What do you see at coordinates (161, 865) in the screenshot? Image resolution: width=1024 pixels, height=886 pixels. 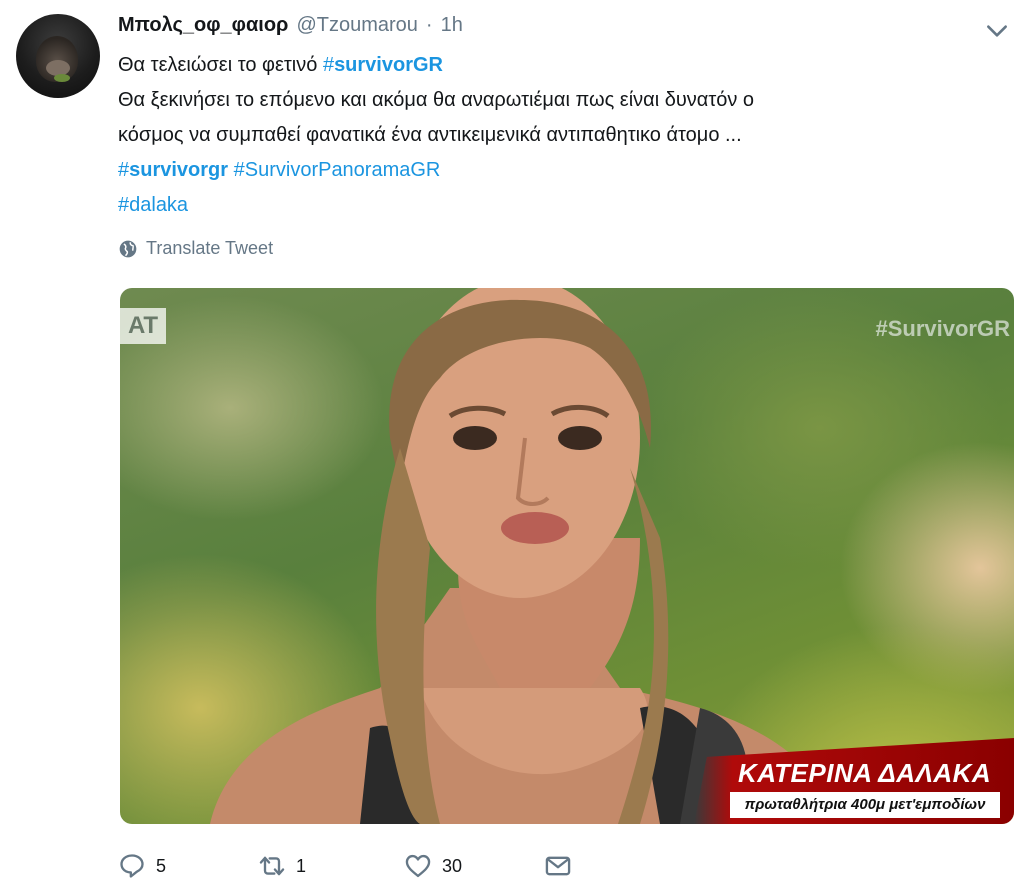 I see `reply-count: 5` at bounding box center [161, 865].